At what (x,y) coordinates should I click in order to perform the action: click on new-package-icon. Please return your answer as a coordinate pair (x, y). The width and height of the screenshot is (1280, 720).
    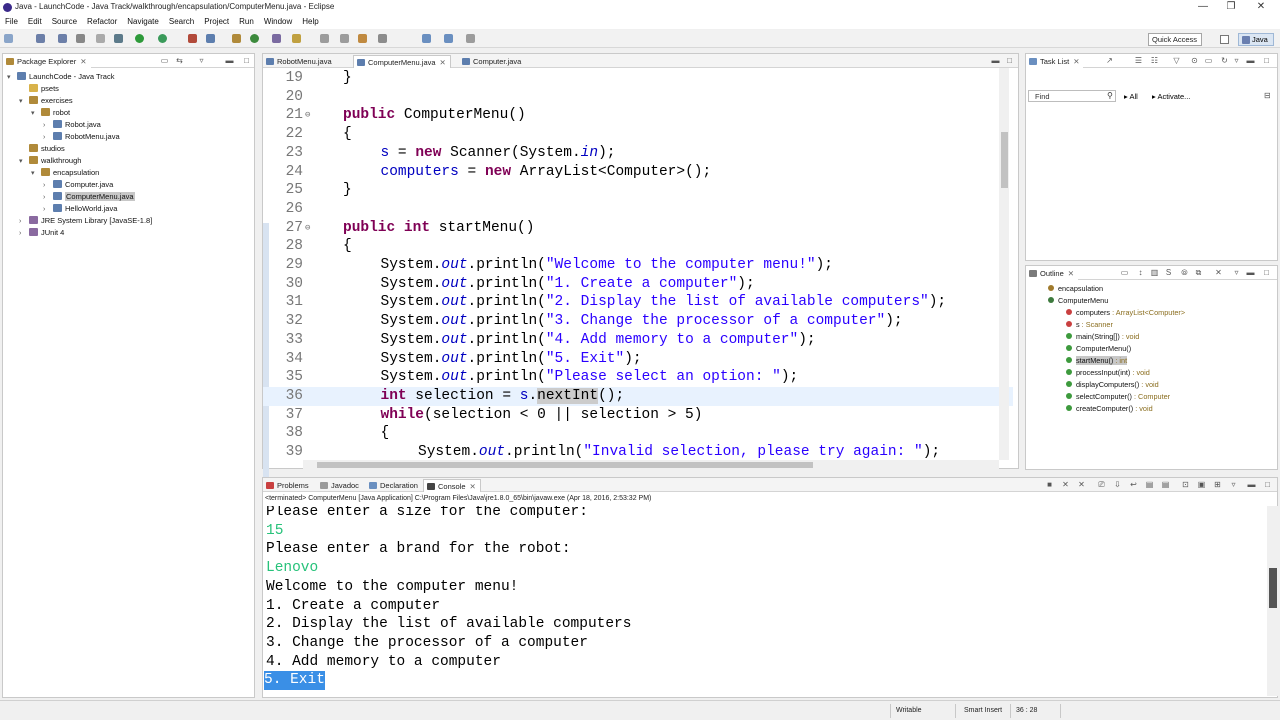
    Looking at the image, I should click on (236, 38).